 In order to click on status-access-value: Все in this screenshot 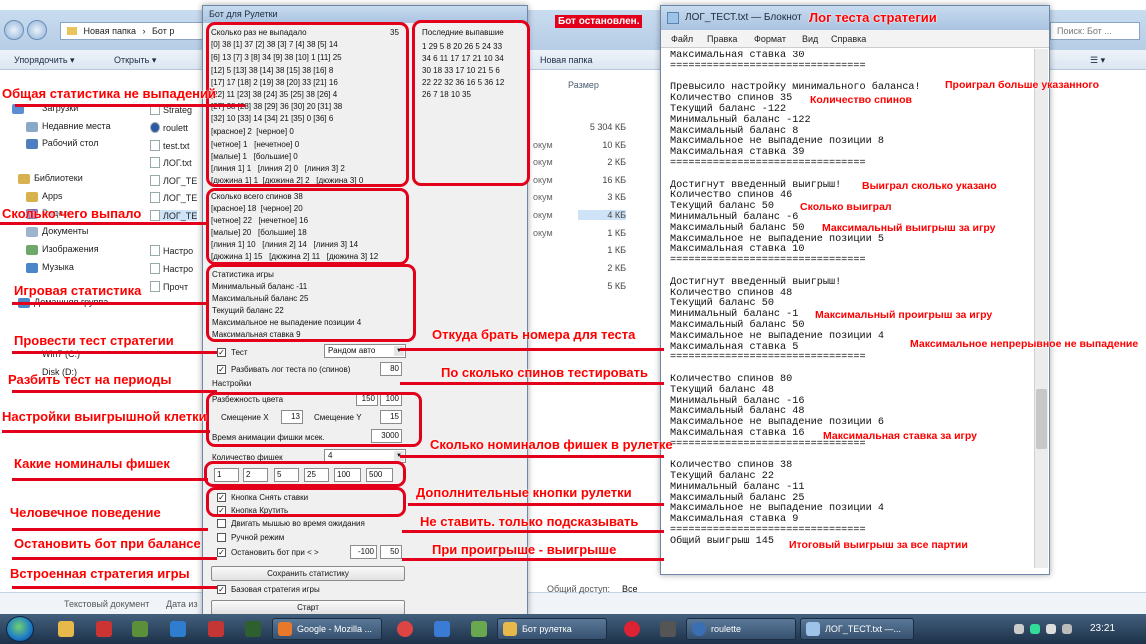, I will do `click(630, 589)`.